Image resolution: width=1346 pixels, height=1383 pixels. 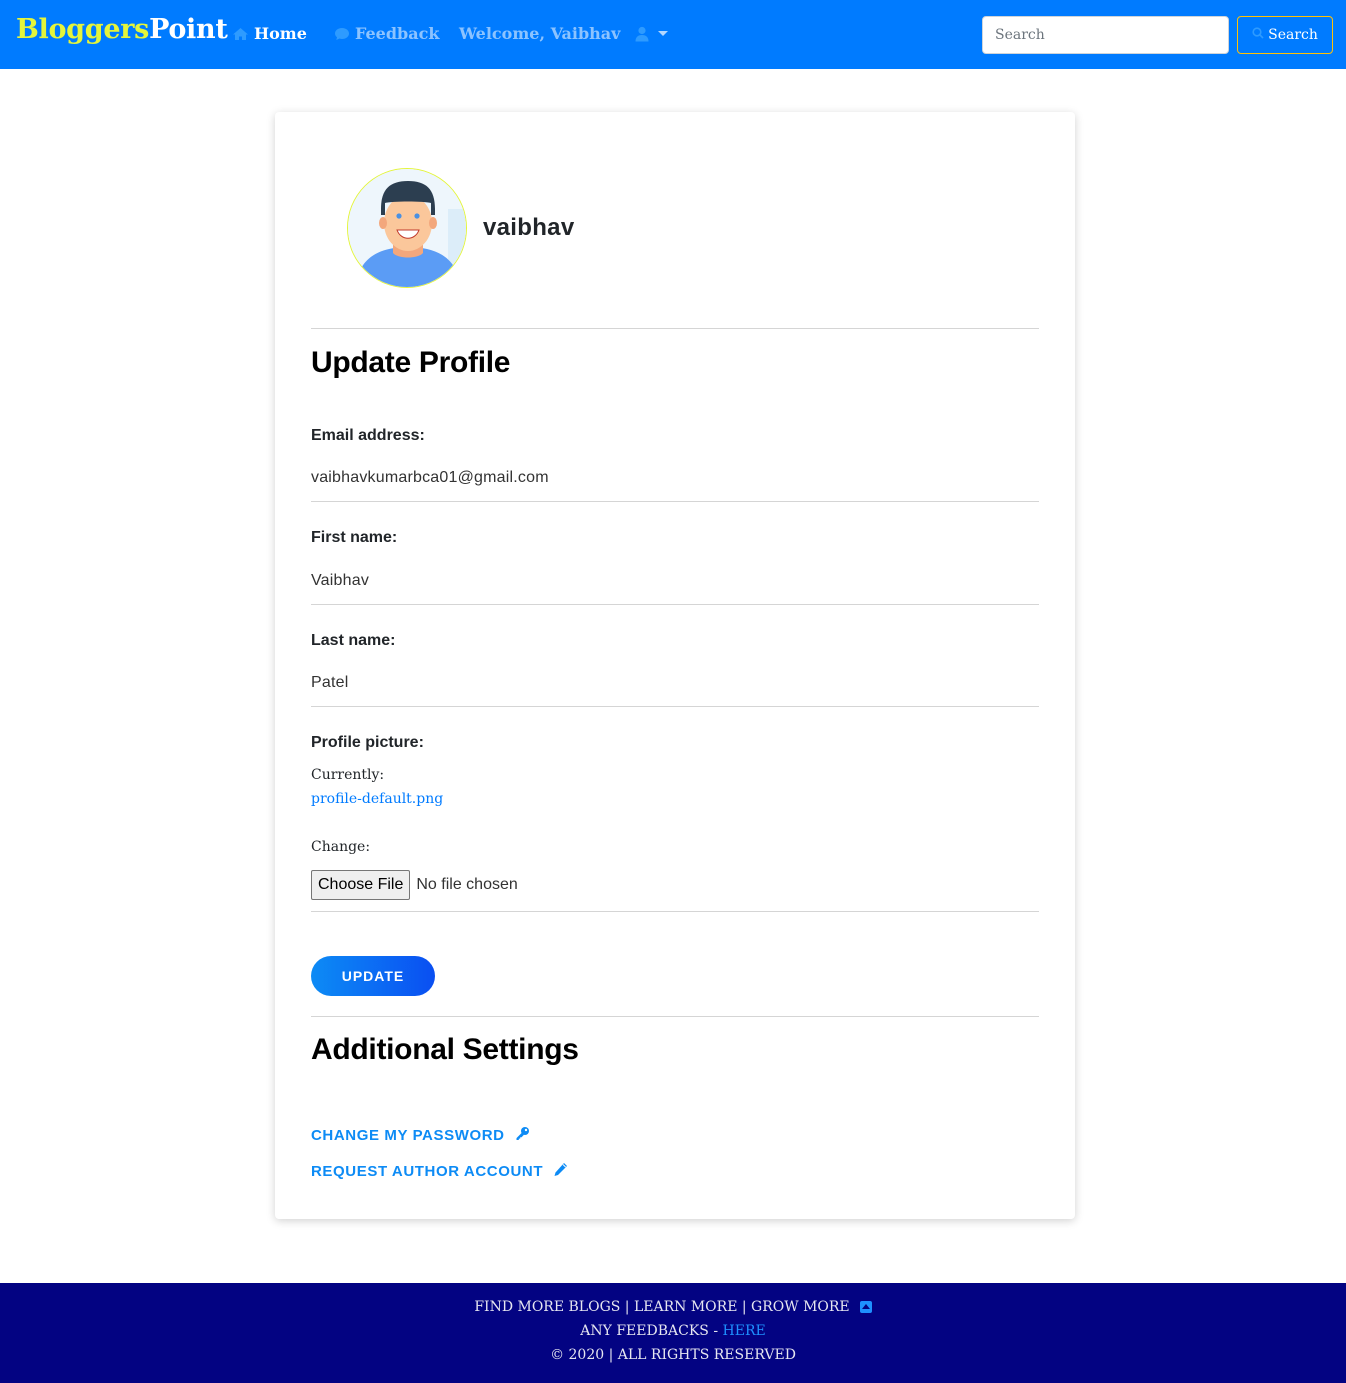 I want to click on change-password-label: CHANGE MY PASSWORD, so click(x=408, y=1135).